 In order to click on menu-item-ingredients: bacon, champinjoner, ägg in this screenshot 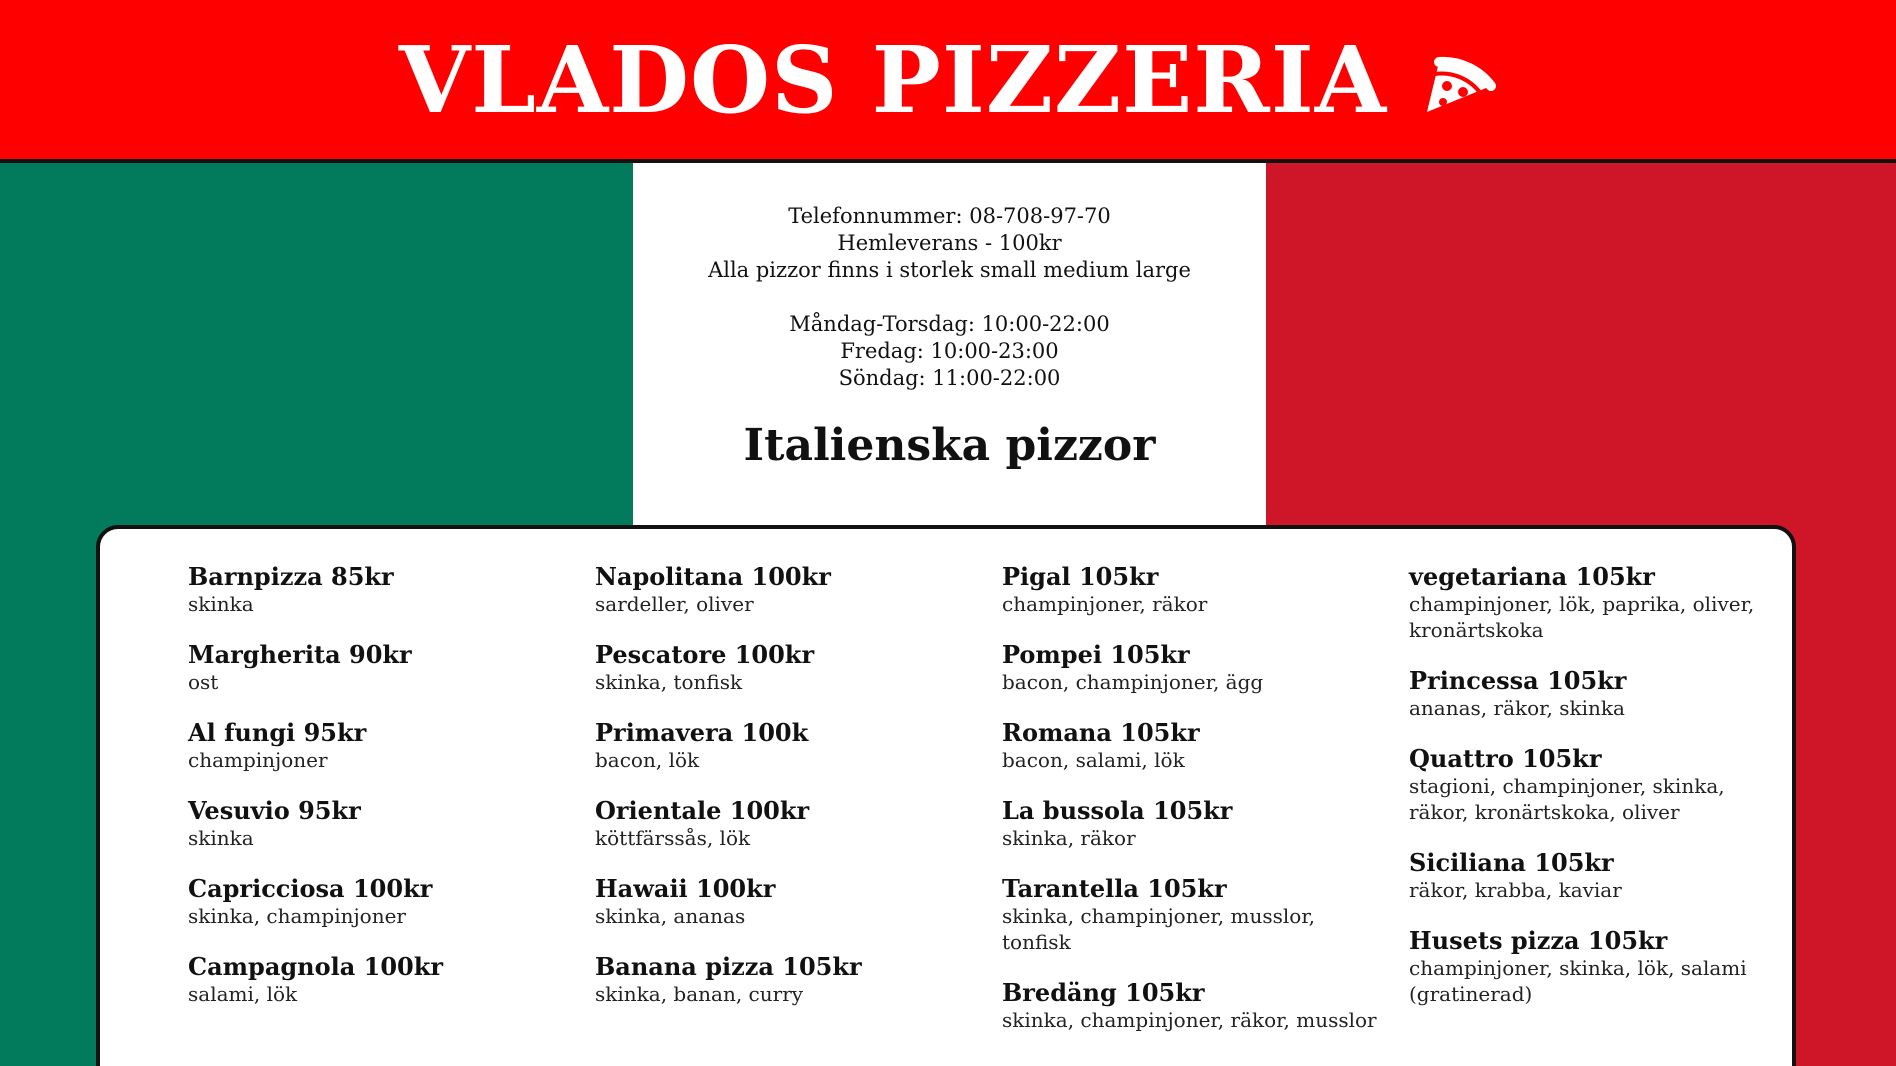, I will do `click(1133, 682)`.